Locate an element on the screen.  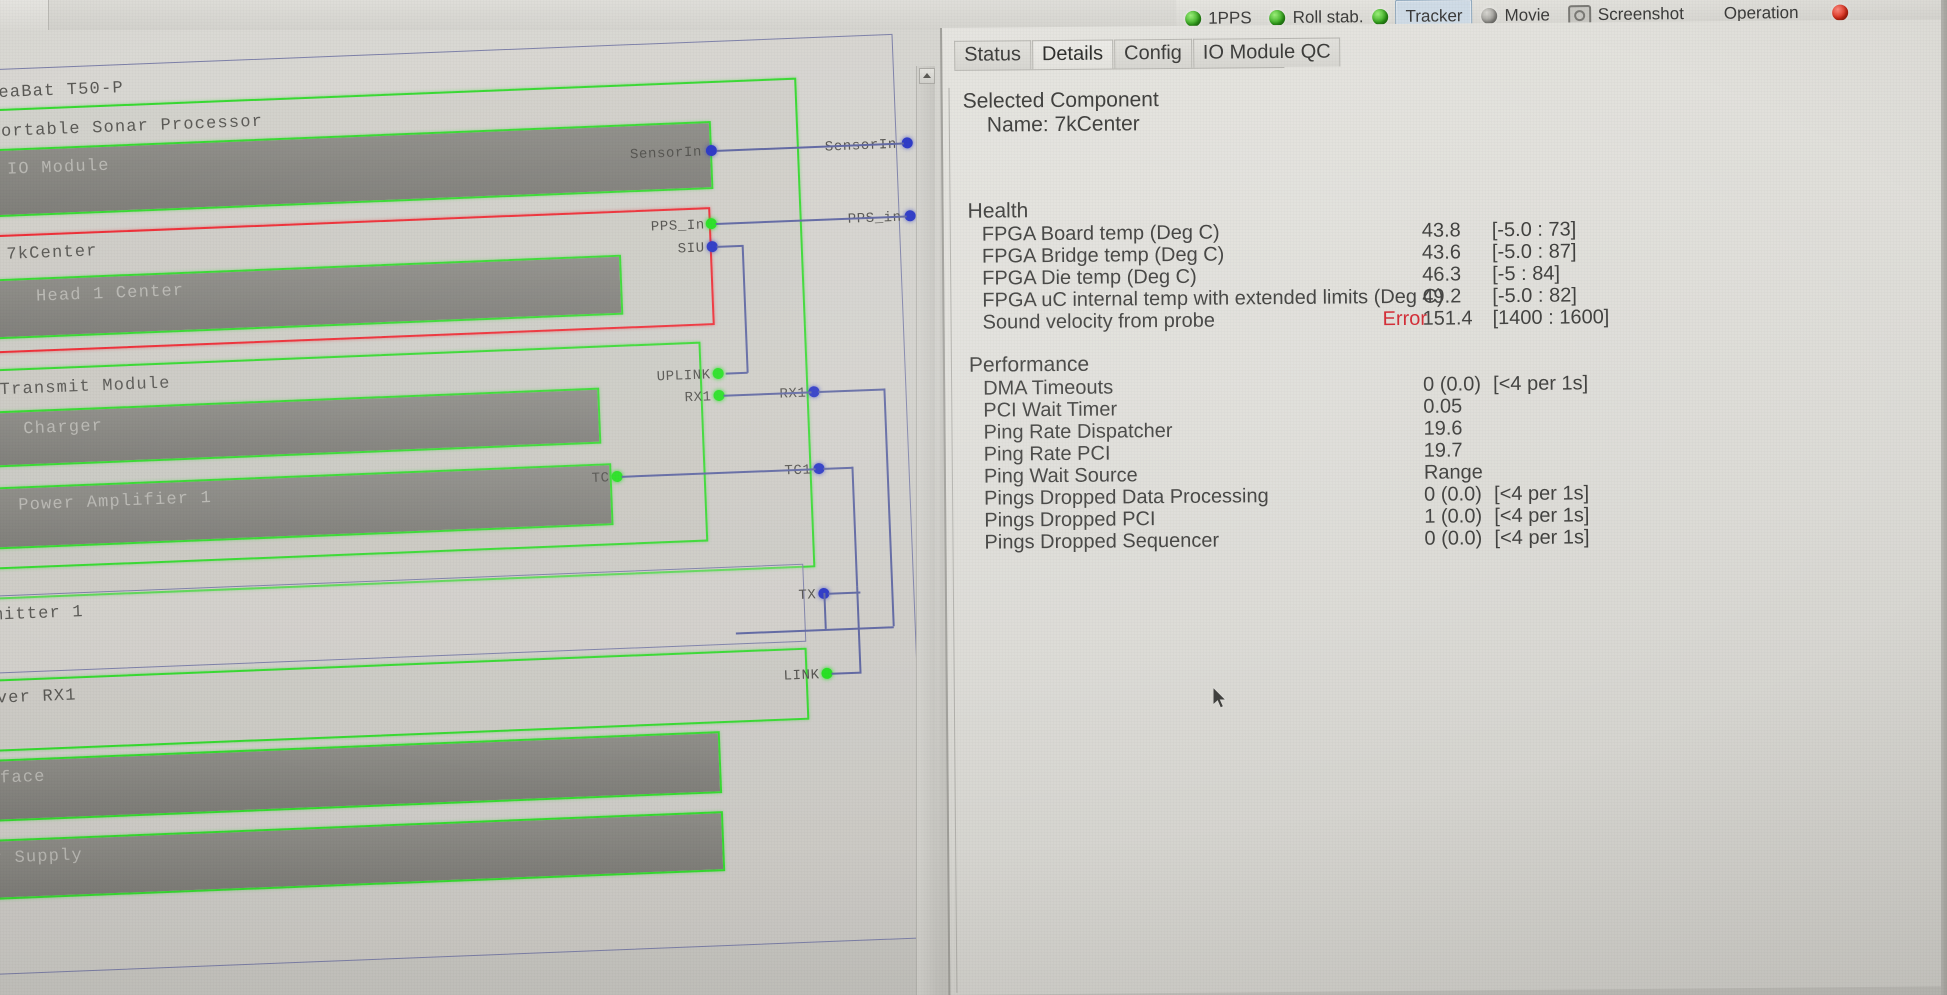
diagram-node-label: Transmitter 1 is located at coordinates (42, 615).